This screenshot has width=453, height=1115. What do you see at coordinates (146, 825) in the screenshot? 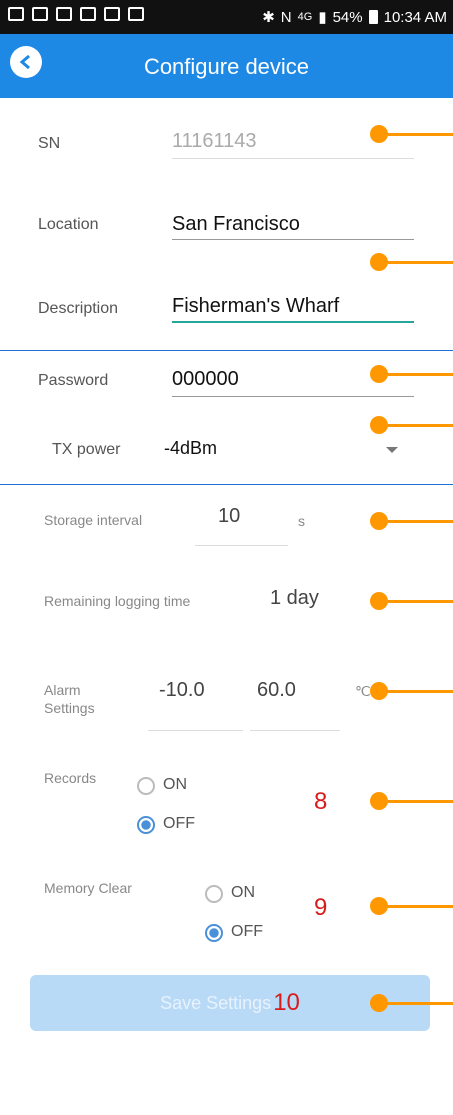
I see `records-off-radio` at bounding box center [146, 825].